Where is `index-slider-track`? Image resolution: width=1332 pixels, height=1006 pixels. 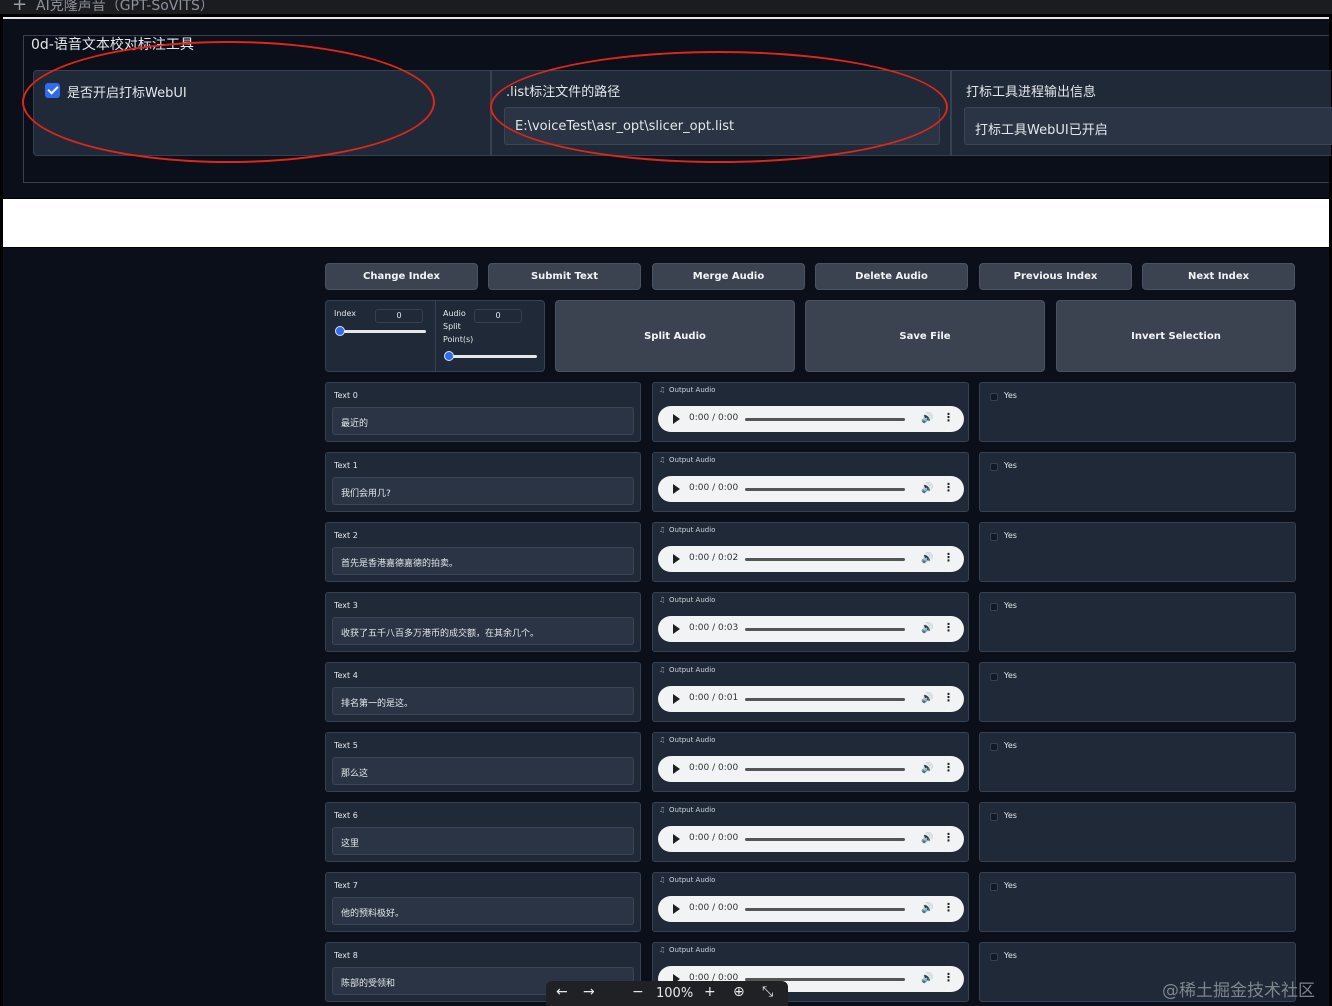 index-slider-track is located at coordinates (382, 331).